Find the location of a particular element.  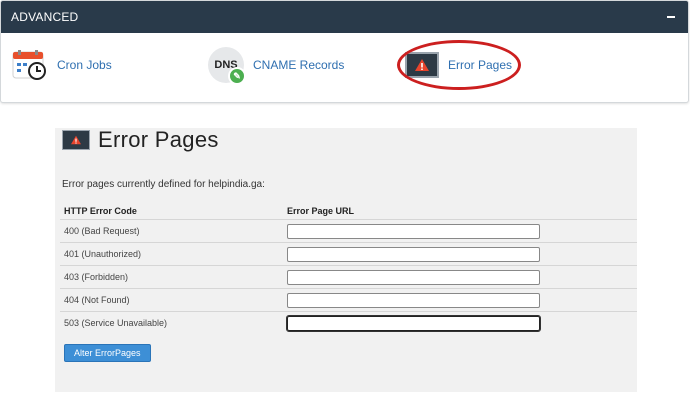

column-header: HTTP Error Code is located at coordinates (171, 211).